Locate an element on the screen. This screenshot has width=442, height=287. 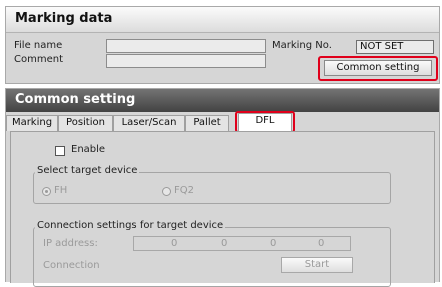
fh-radio is located at coordinates (46, 191).